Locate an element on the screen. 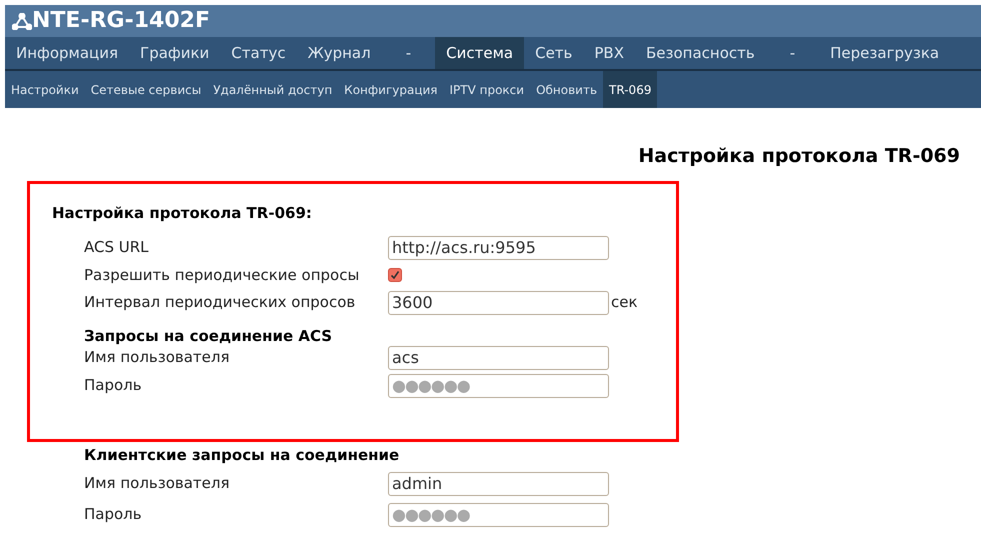 This screenshot has width=981, height=548. menu-tab: Графики is located at coordinates (174, 53).